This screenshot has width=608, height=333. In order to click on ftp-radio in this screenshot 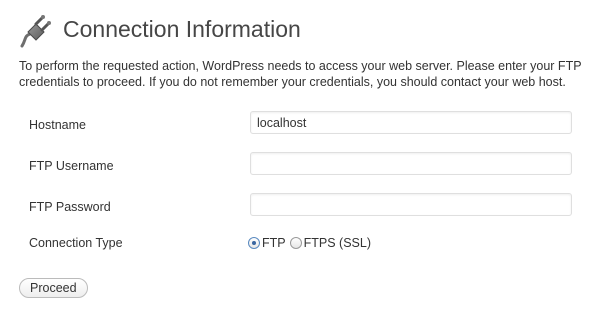, I will do `click(254, 243)`.